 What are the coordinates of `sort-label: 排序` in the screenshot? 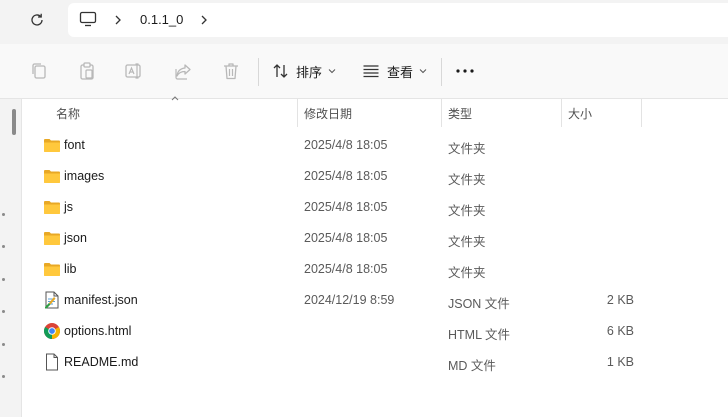 It's located at (309, 72).